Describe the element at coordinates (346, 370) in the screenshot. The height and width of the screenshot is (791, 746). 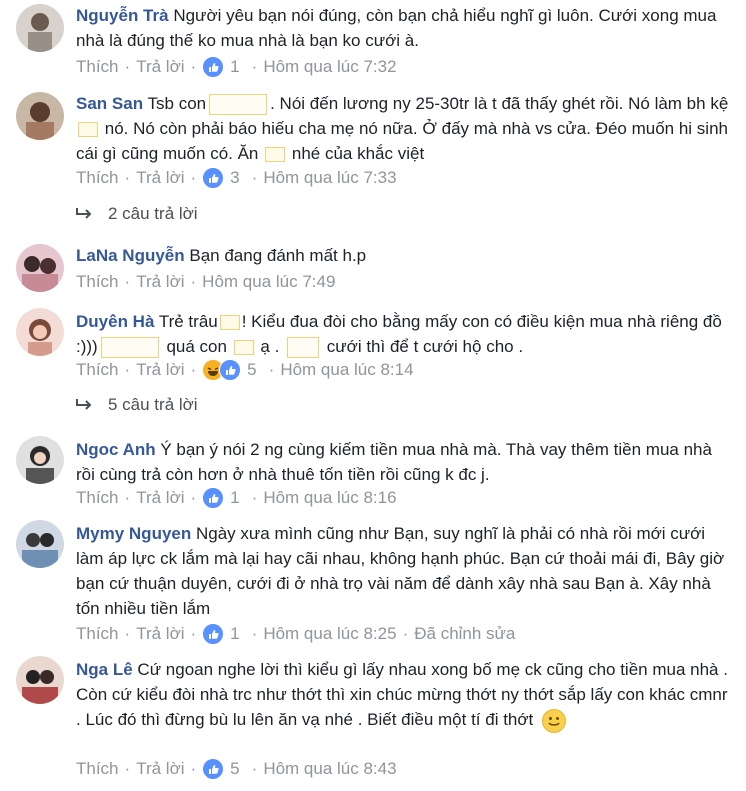
I see `timestamp: Hôm qua lúc 8:14` at that location.